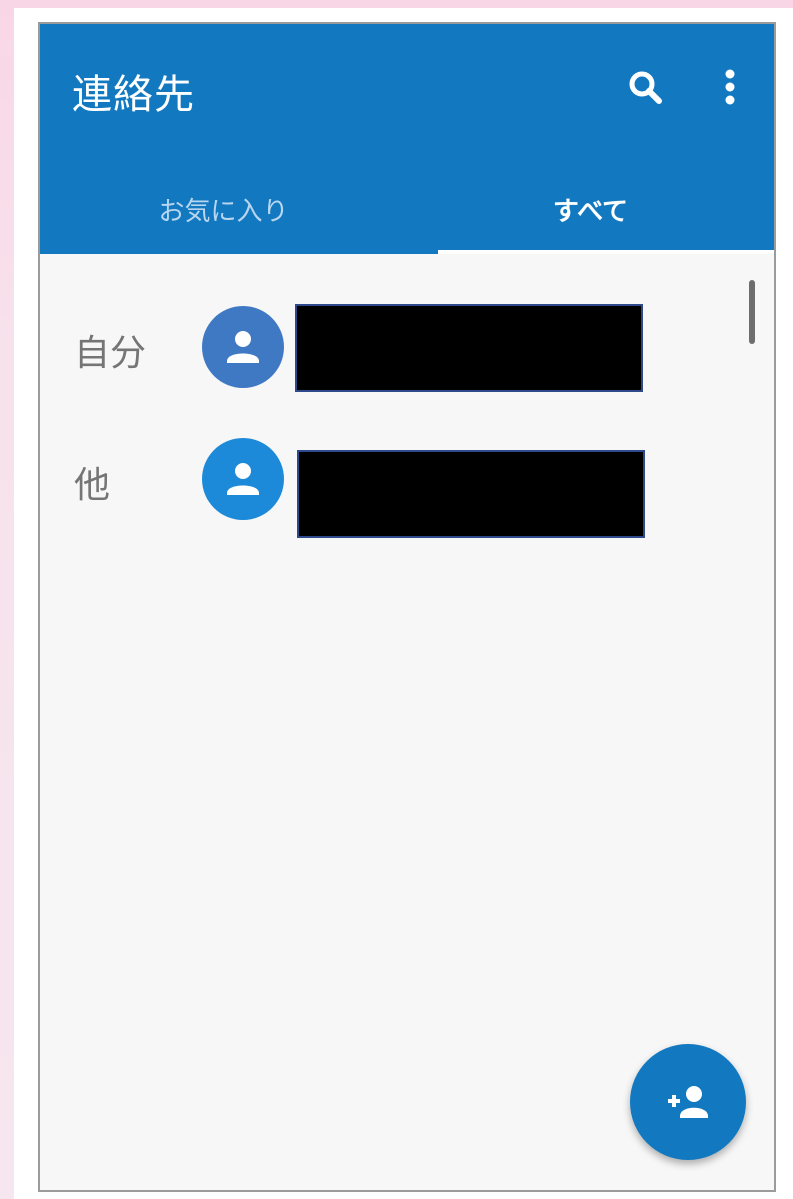  I want to click on tab-bar: お気に入り すべて, so click(407, 209).